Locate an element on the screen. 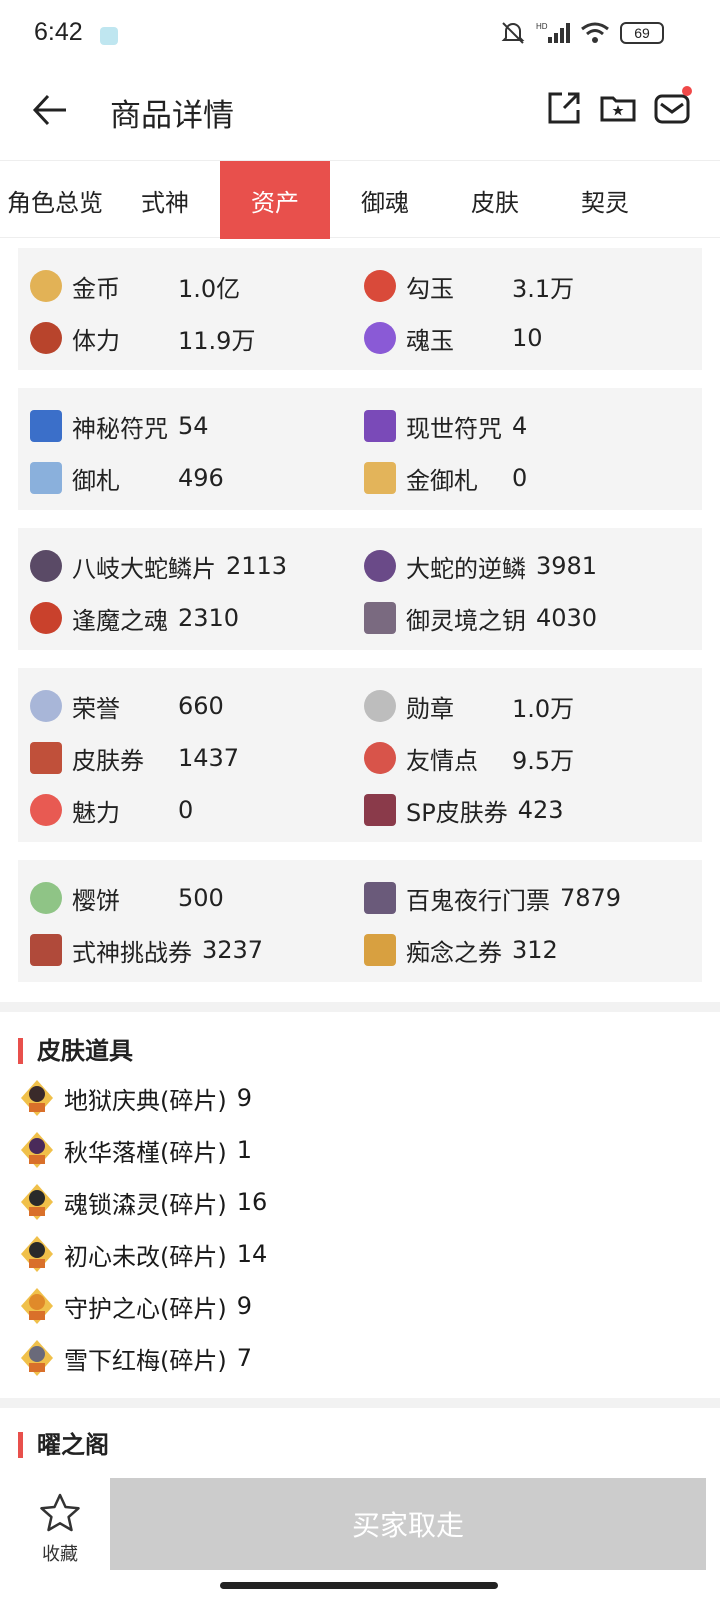 This screenshot has height=1600, width=720. back-arrow-icon is located at coordinates (50, 110).